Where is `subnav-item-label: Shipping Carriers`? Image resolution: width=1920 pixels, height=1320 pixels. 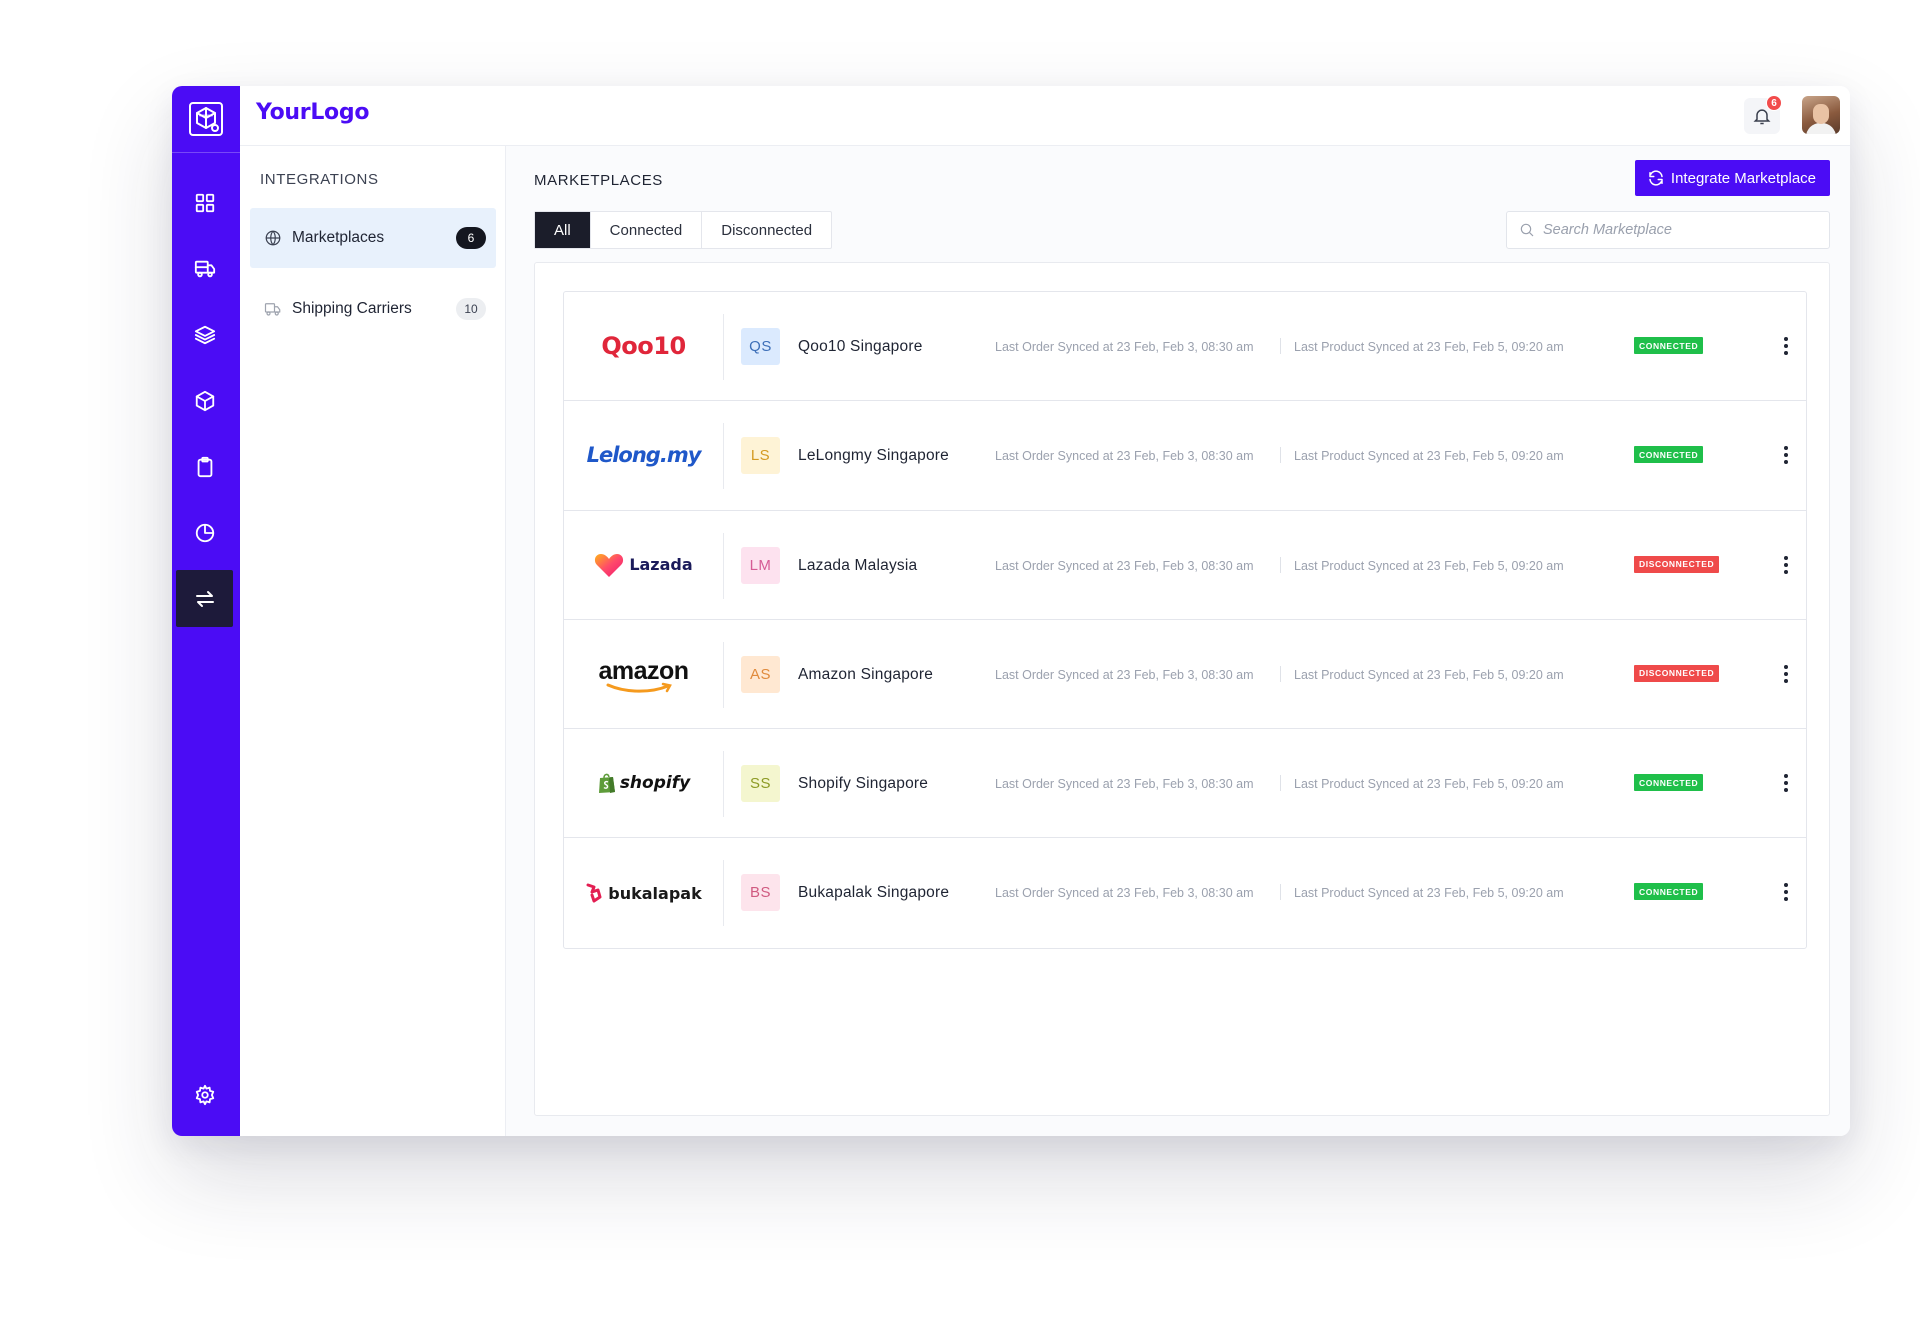
subnav-item-label: Shipping Carriers is located at coordinates (352, 308).